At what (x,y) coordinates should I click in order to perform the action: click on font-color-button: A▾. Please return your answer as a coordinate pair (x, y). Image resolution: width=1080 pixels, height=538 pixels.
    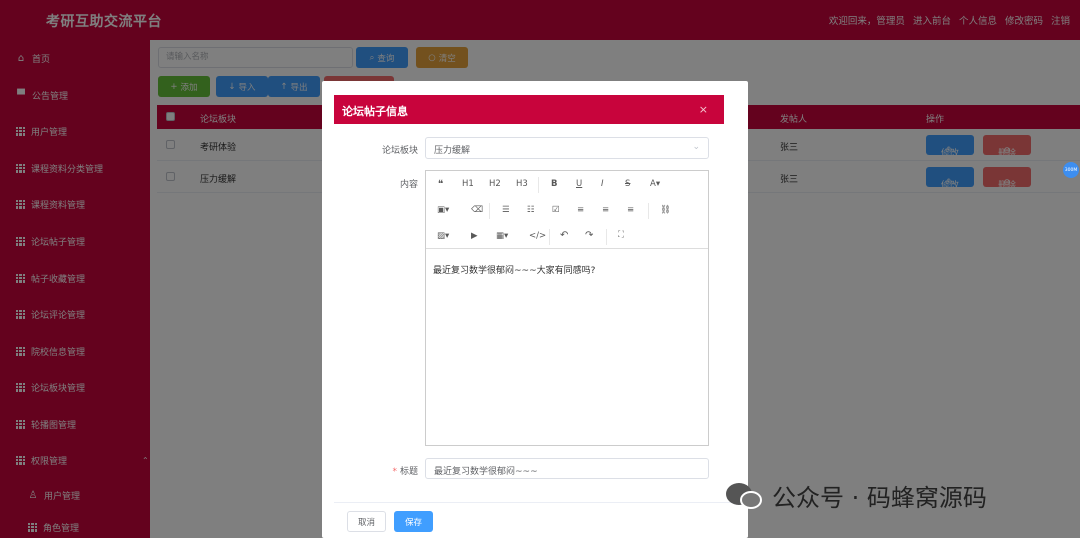
    Looking at the image, I should click on (655, 184).